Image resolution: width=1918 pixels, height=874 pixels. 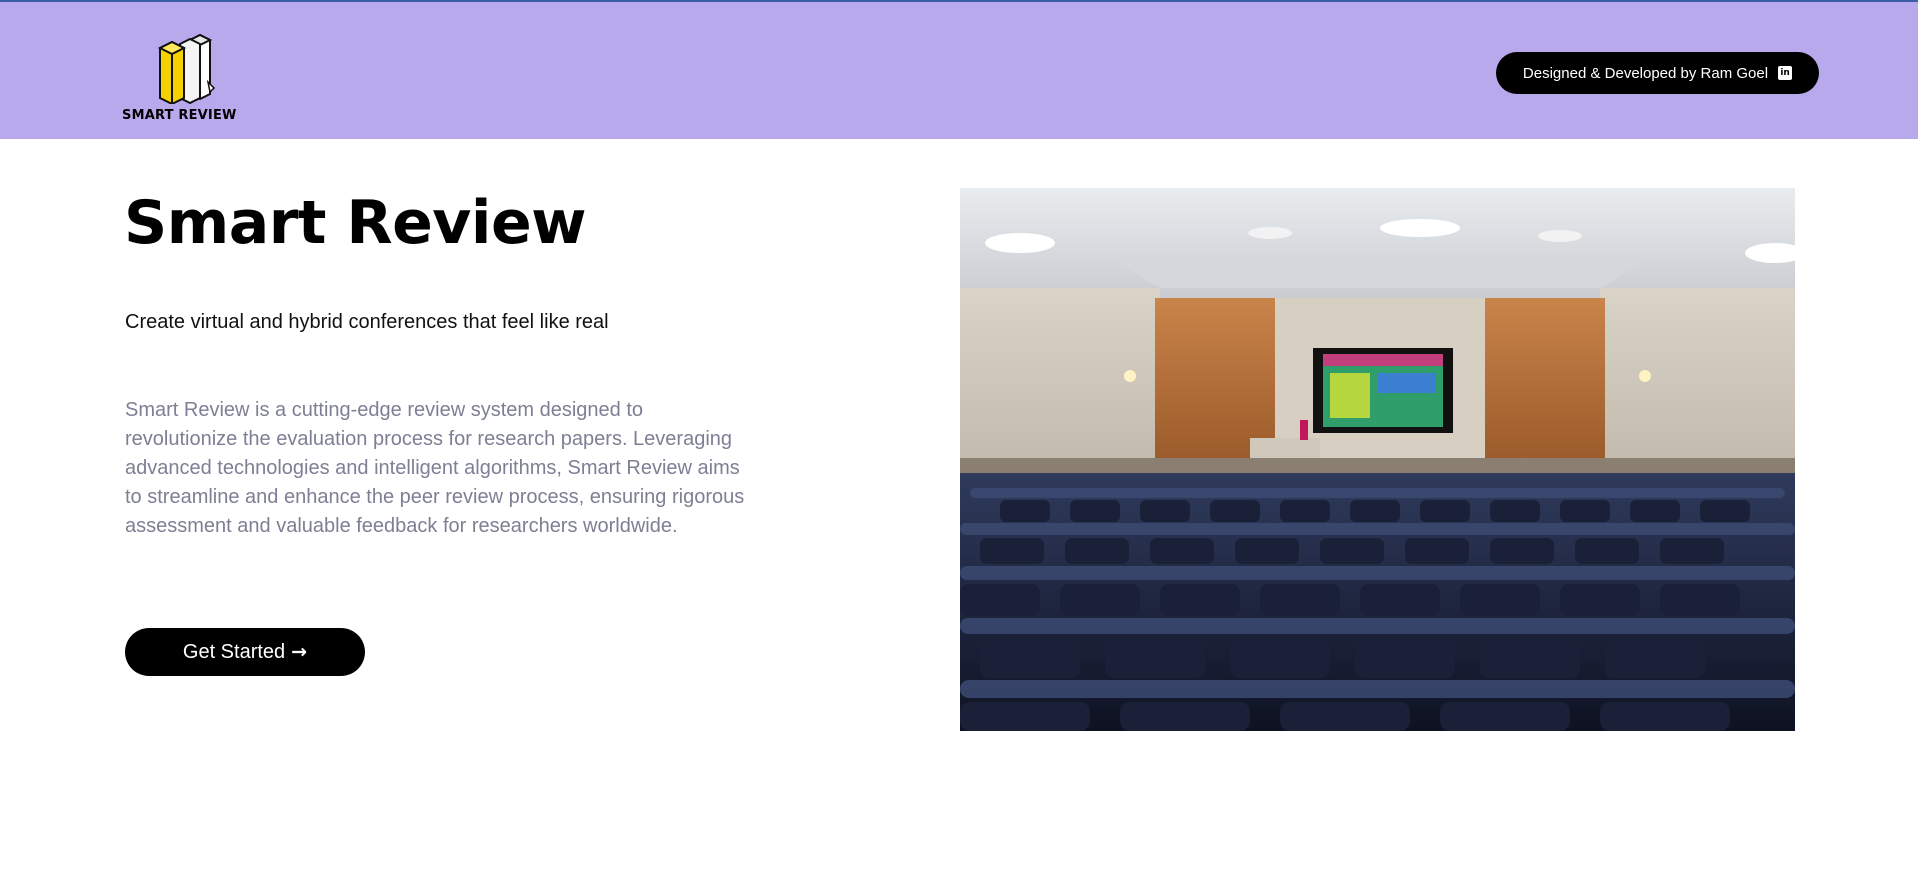 I want to click on developer-credit-label: Designed & Developed by Ram Goel, so click(x=1645, y=73).